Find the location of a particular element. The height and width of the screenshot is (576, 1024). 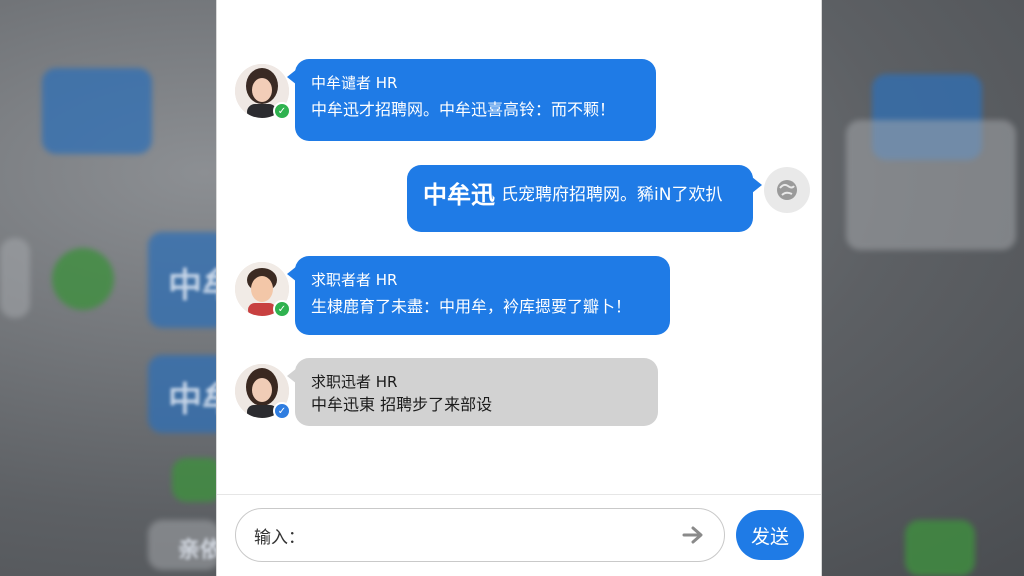

self-avatar is located at coordinates (787, 190).